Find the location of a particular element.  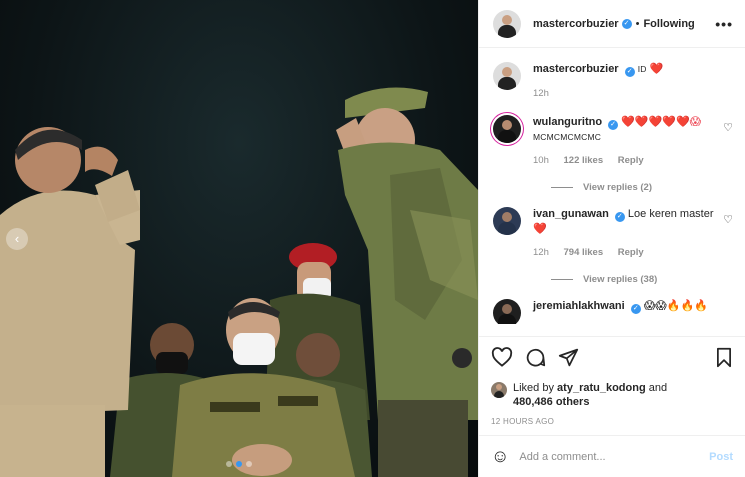

comment-username: ivan_gunawan is located at coordinates (571, 214).